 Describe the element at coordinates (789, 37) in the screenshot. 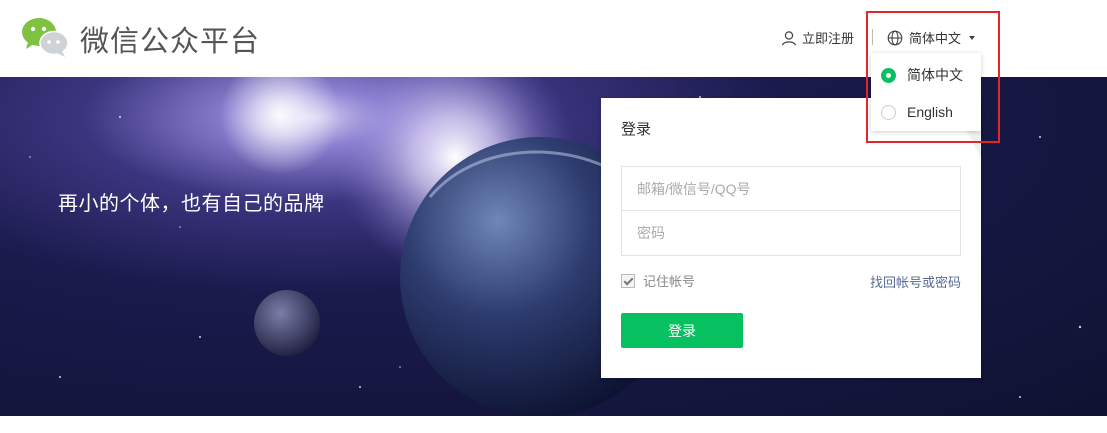

I see `user-icon` at that location.